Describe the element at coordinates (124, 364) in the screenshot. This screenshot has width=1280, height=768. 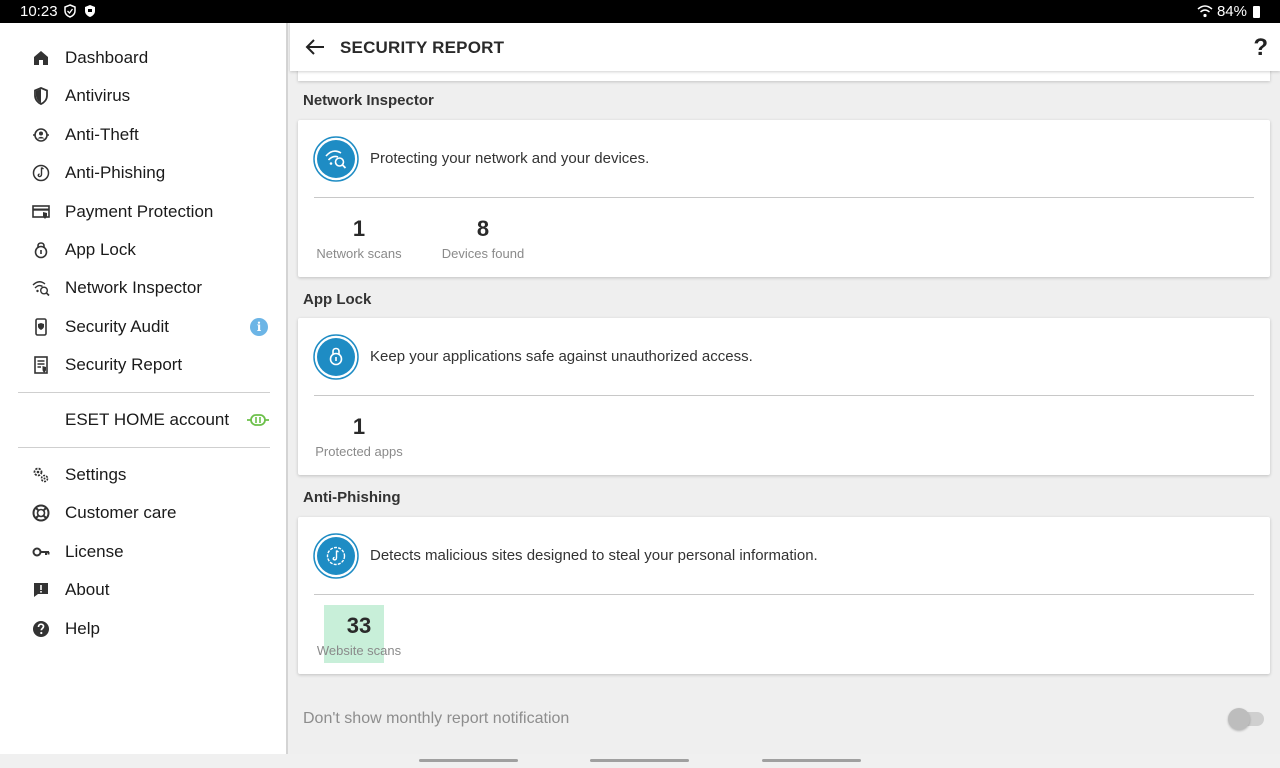
I see `sidebar-item-label: Security Report` at that location.